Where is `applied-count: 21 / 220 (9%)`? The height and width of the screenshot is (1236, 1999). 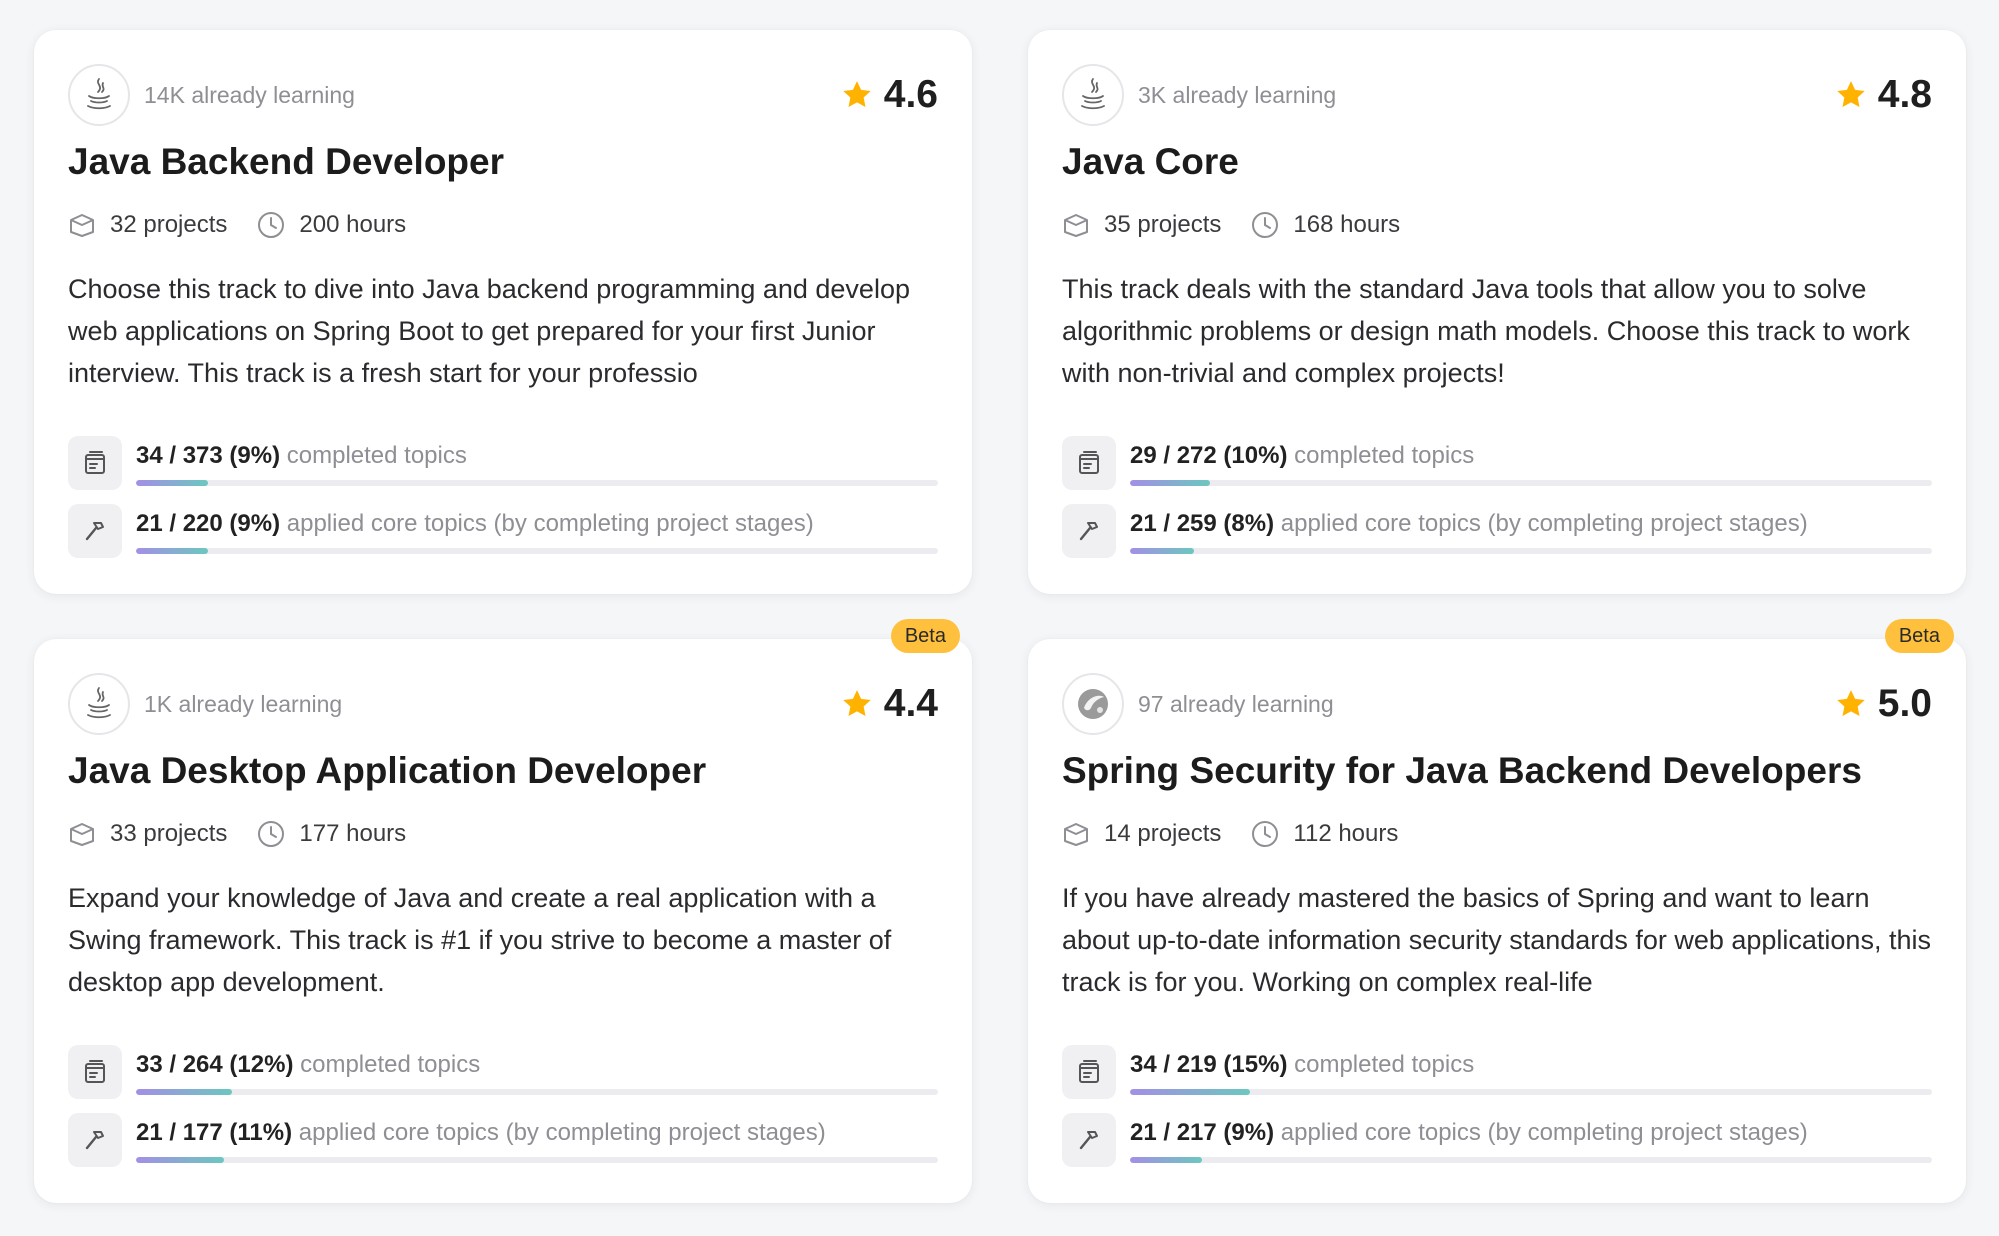 applied-count: 21 / 220 (9%) is located at coordinates (208, 523).